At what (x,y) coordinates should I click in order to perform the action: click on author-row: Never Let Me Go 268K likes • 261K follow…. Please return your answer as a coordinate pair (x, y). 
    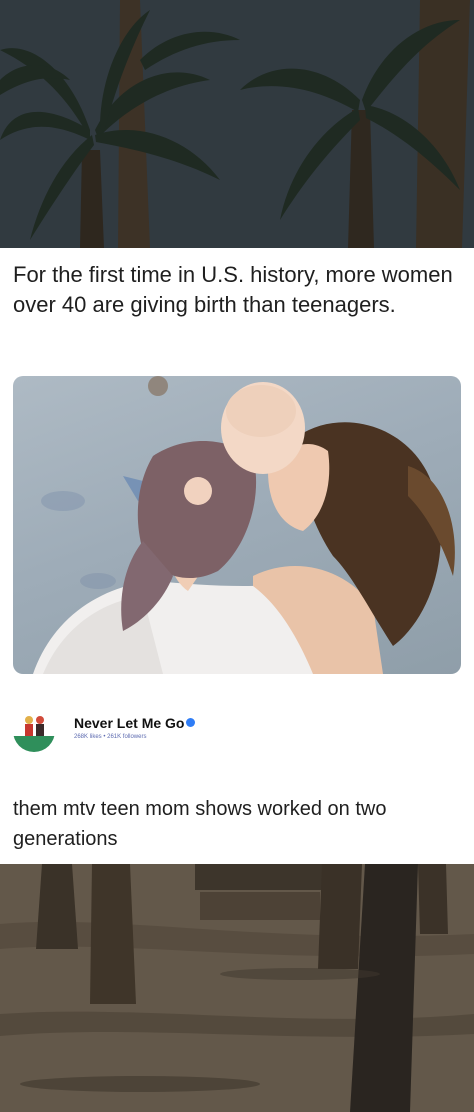
    Looking at the image, I should click on (233, 731).